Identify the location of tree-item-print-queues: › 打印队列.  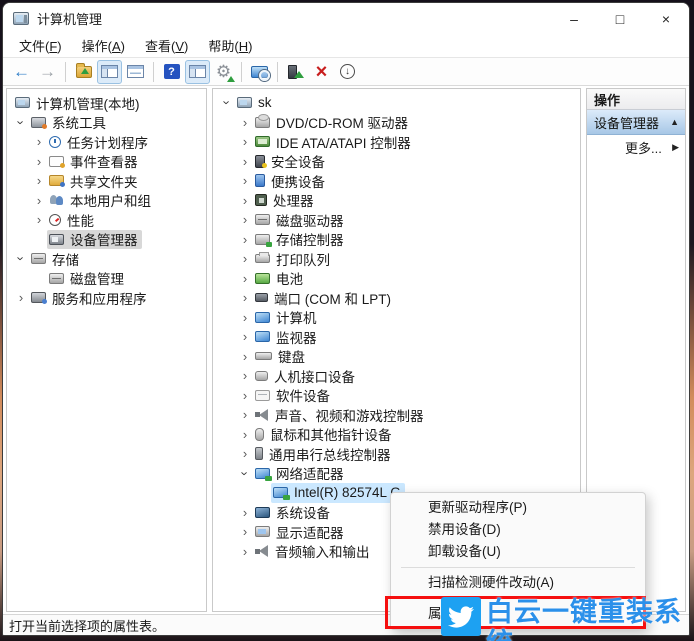
(396, 259).